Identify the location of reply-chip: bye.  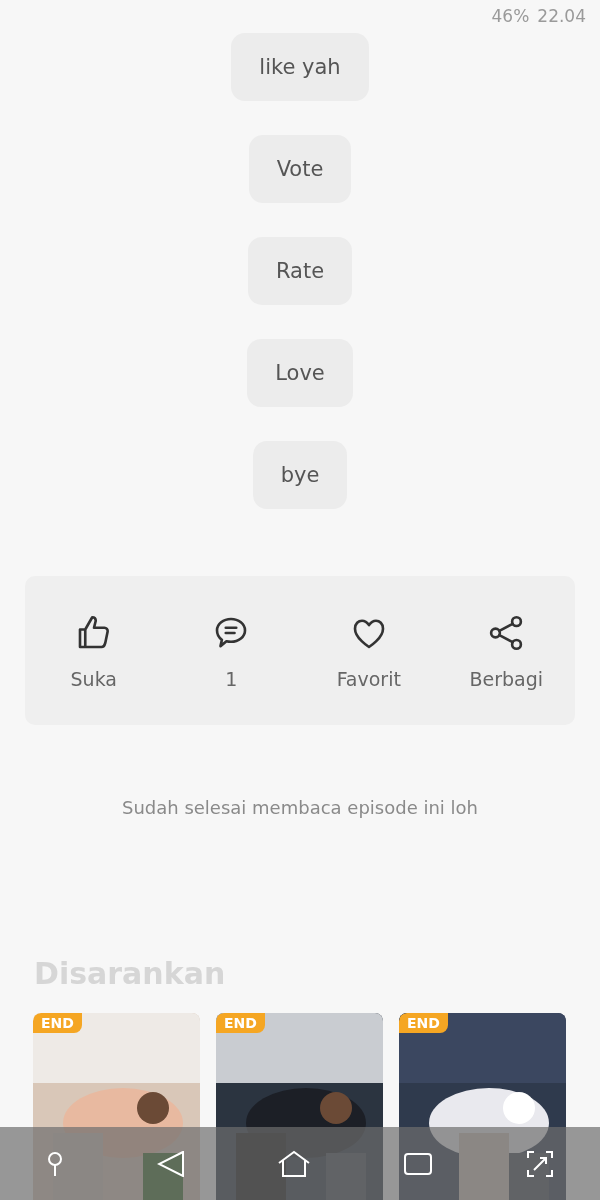
(300, 475).